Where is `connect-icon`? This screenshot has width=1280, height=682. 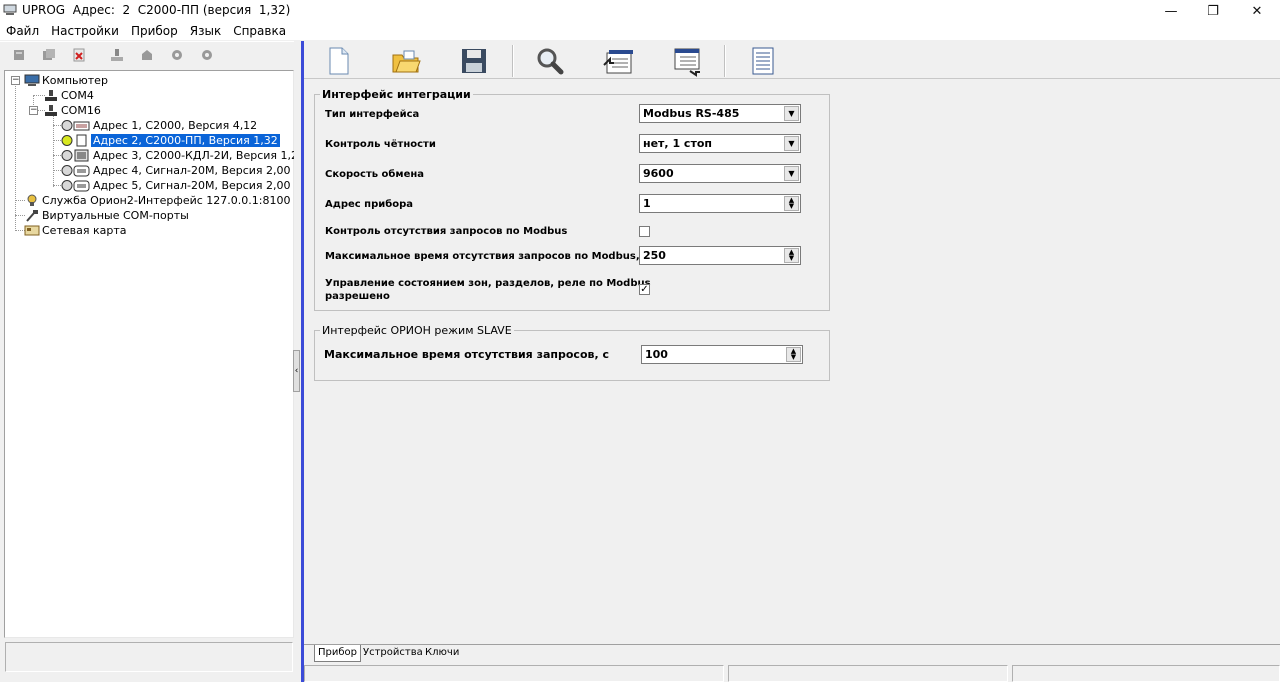
connect-icon is located at coordinates (147, 55).